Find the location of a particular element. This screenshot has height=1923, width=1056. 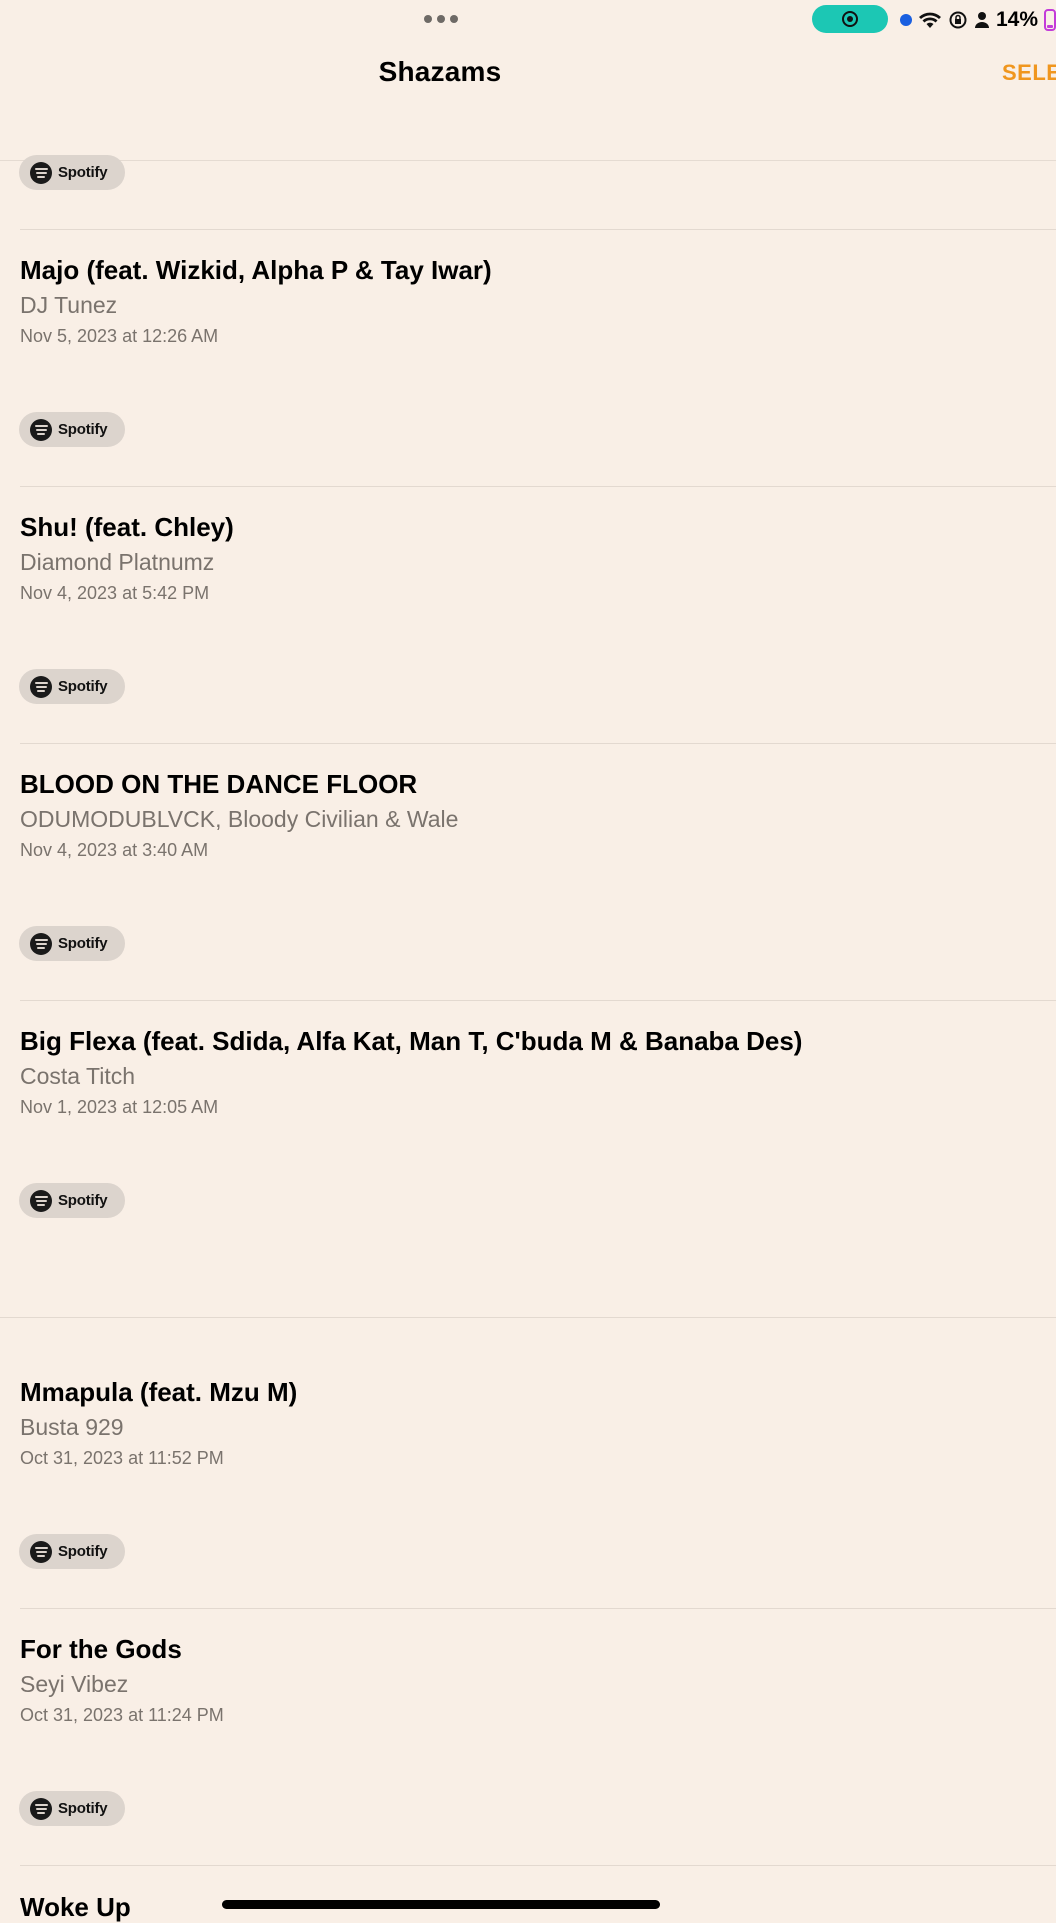

track-date: Nov 4, 2023 at 5:42 PM is located at coordinates (115, 593).